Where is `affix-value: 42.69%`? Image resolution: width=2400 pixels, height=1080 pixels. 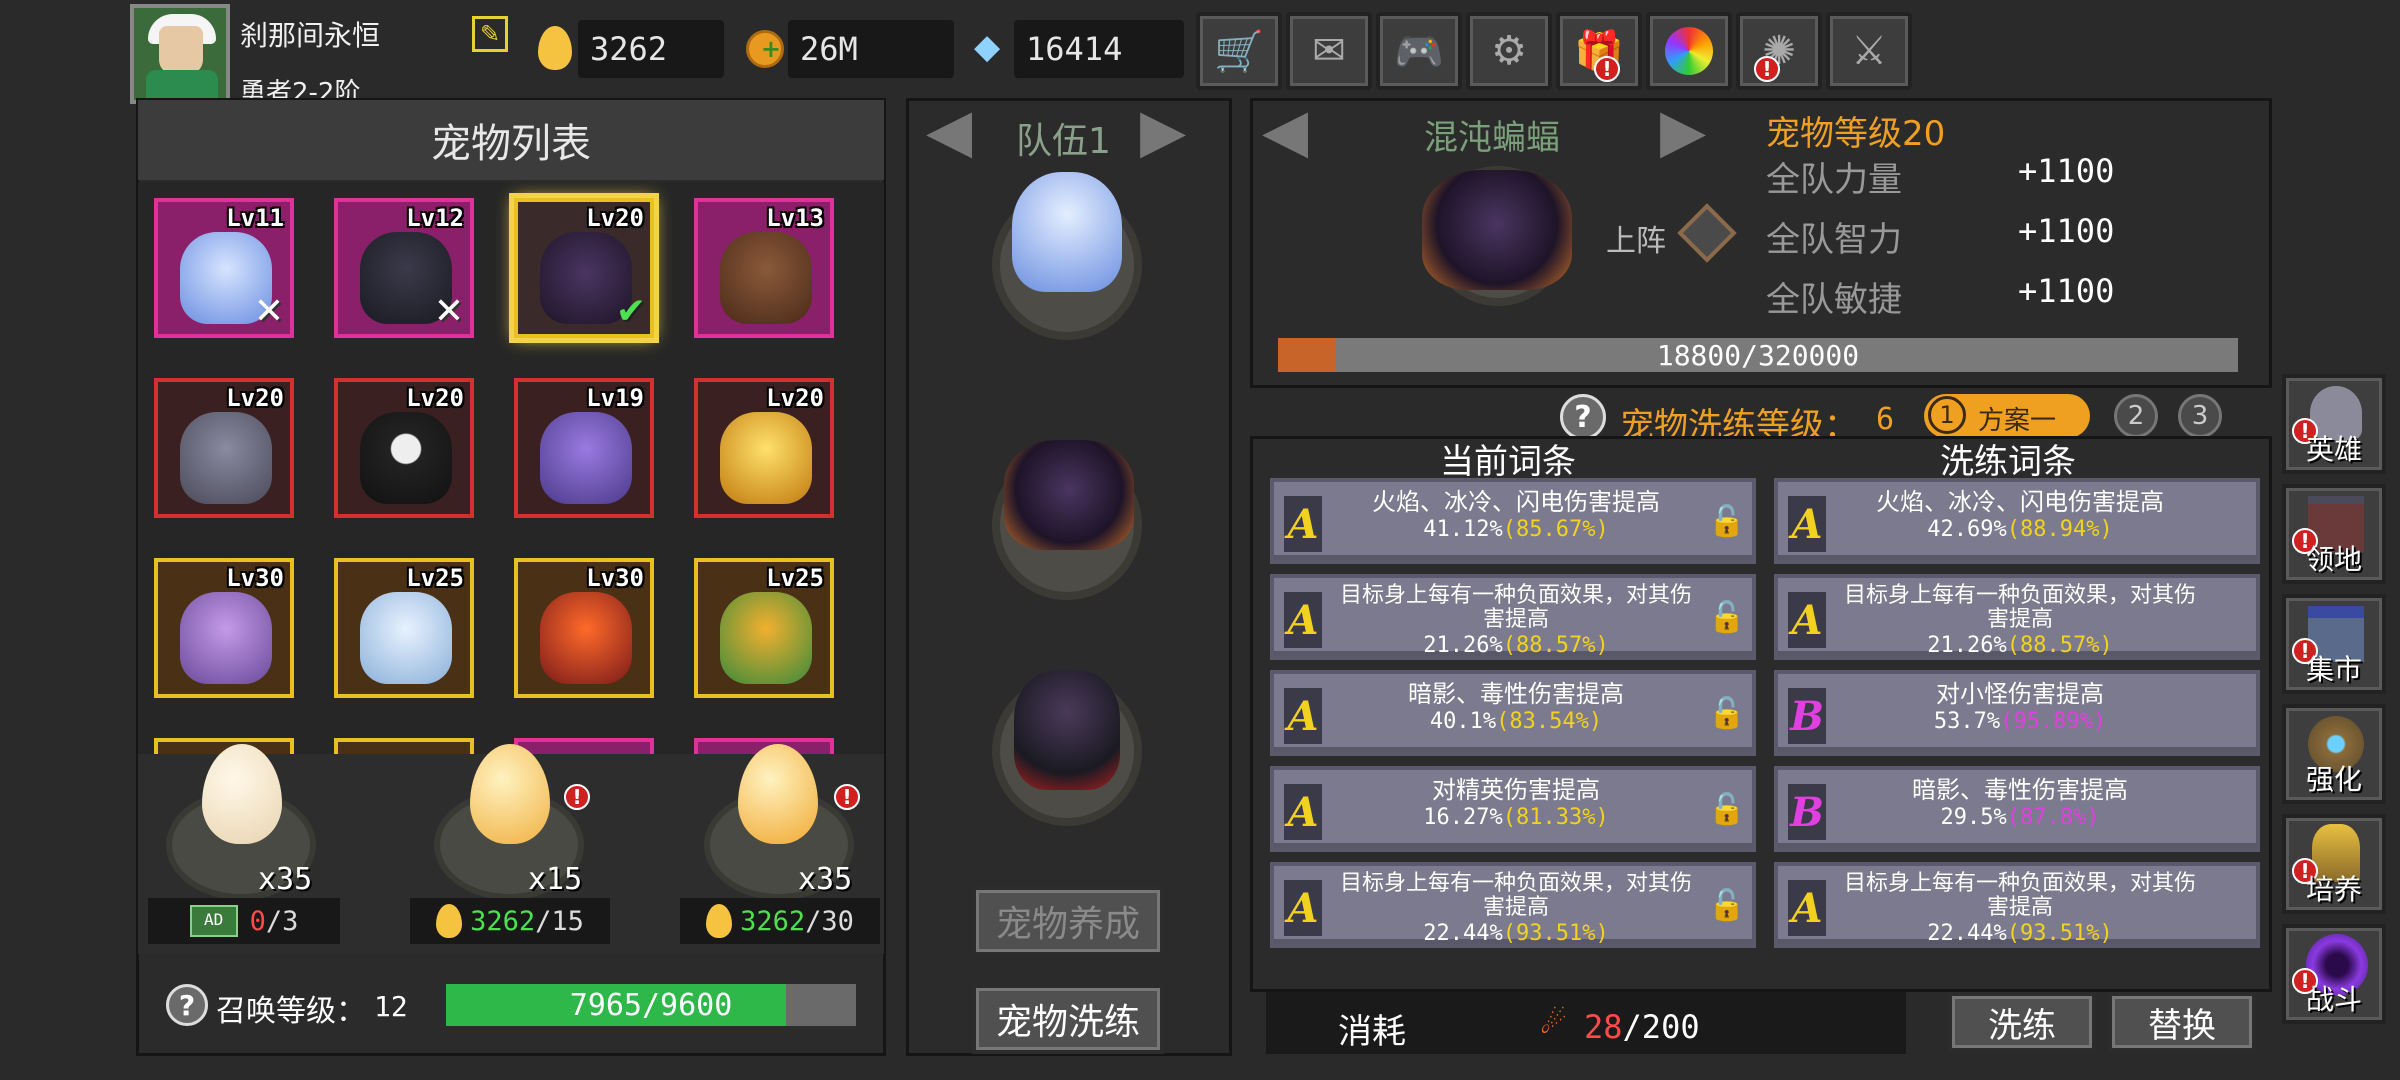
affix-value: 42.69% is located at coordinates (1967, 529).